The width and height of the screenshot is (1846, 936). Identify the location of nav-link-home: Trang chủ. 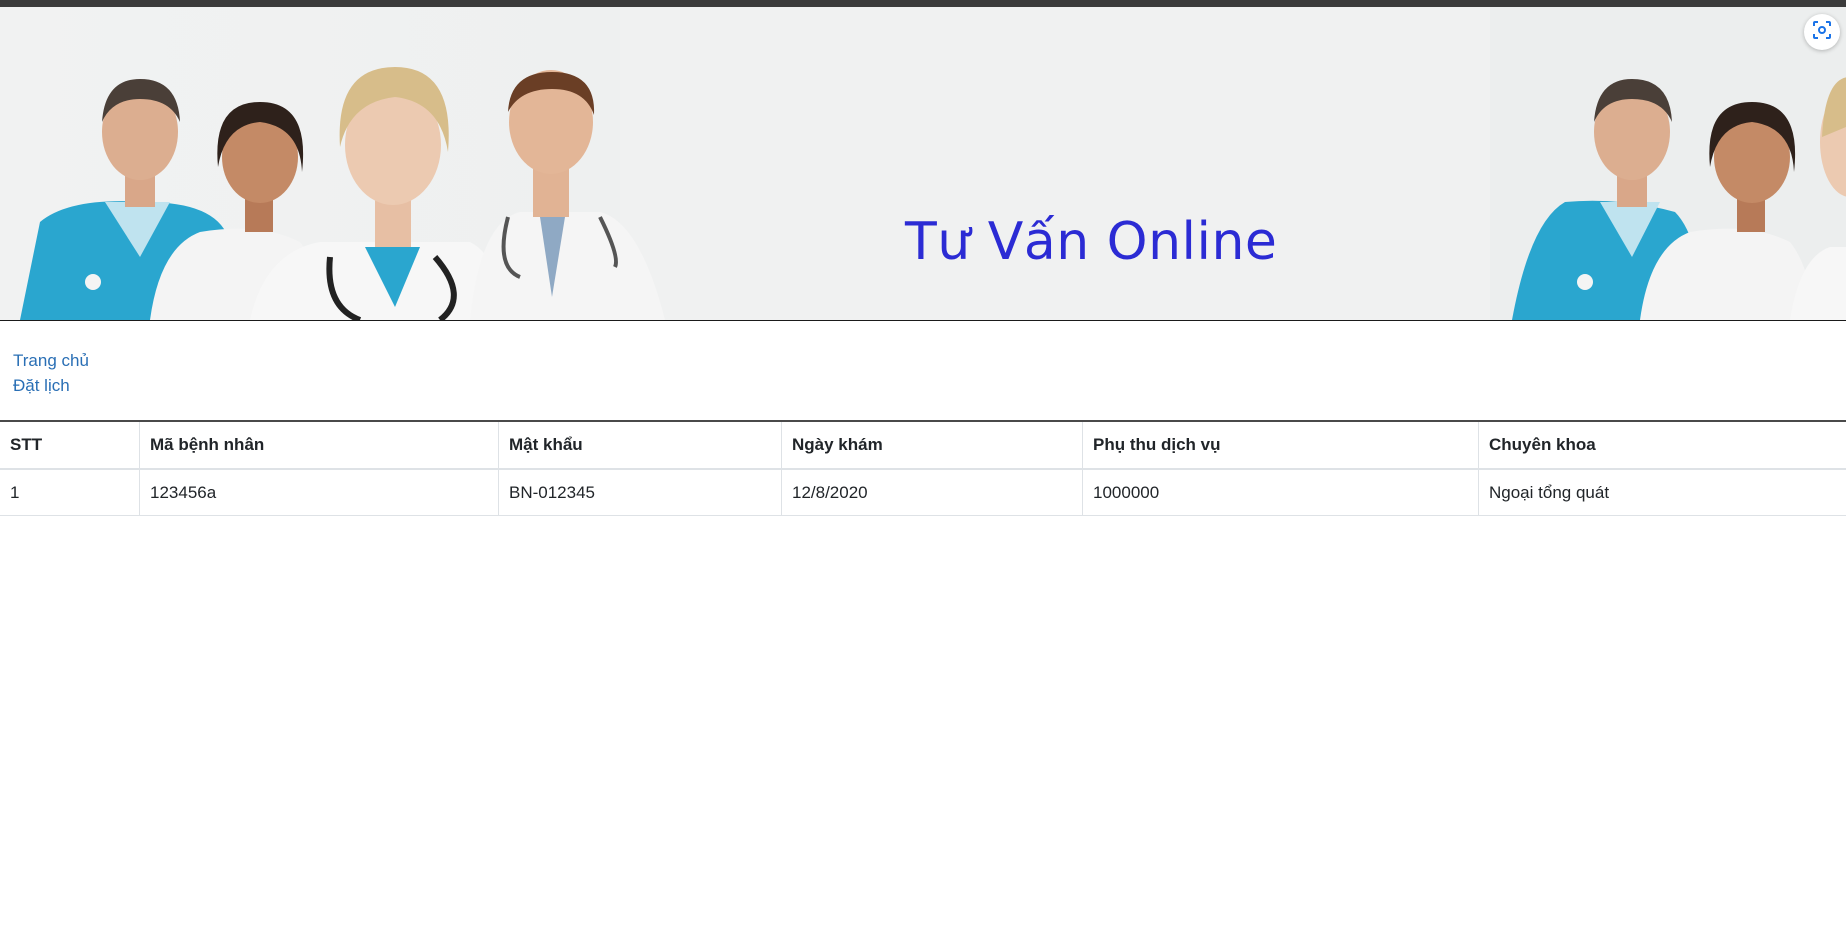
(51, 360).